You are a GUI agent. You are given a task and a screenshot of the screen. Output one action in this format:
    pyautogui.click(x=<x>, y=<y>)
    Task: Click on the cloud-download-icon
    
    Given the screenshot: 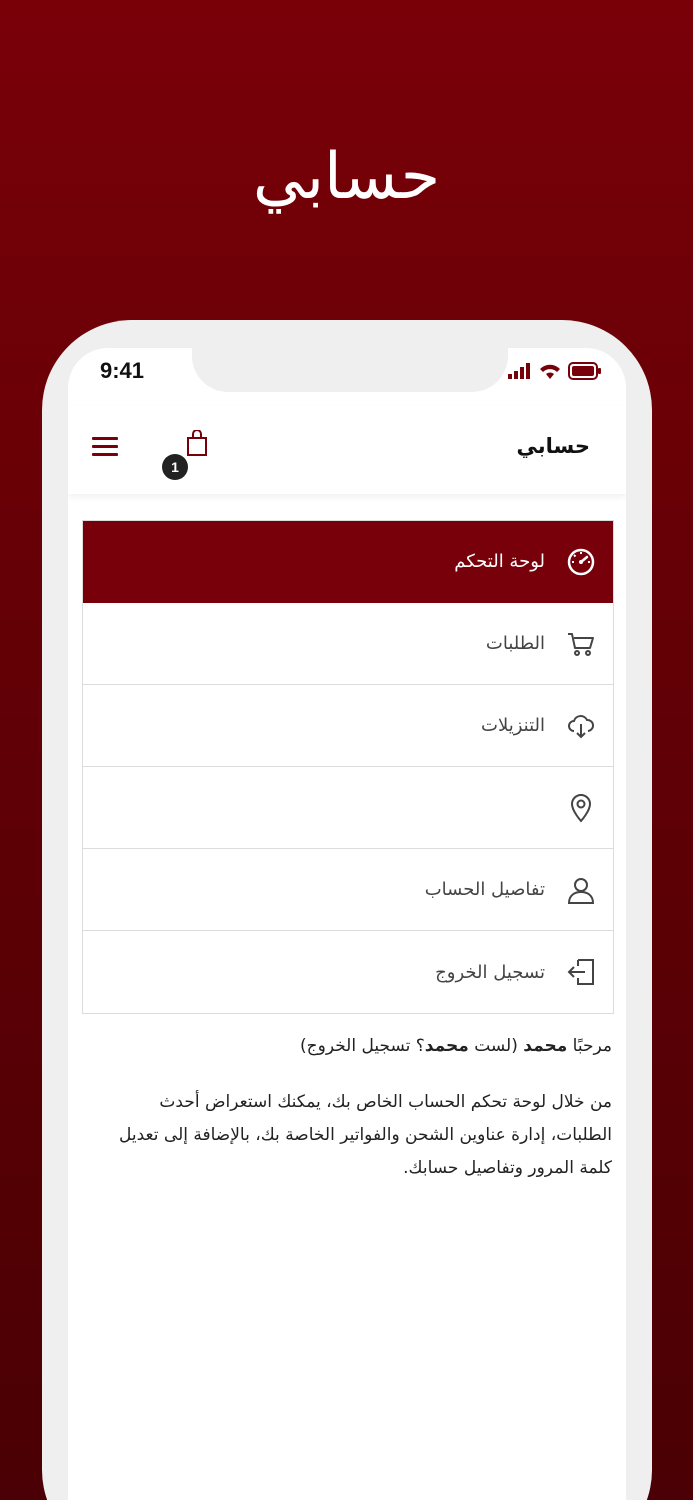 What is the action you would take?
    pyautogui.click(x=581, y=726)
    